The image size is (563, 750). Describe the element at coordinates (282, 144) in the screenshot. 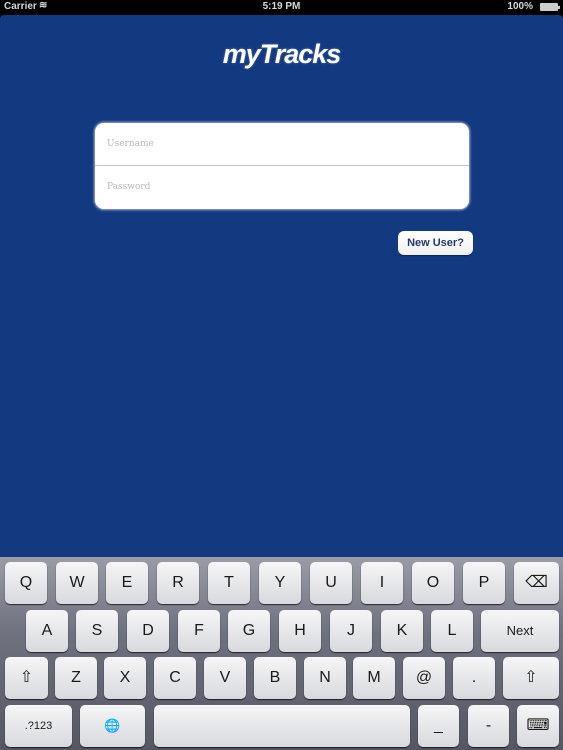

I see `username-input` at that location.